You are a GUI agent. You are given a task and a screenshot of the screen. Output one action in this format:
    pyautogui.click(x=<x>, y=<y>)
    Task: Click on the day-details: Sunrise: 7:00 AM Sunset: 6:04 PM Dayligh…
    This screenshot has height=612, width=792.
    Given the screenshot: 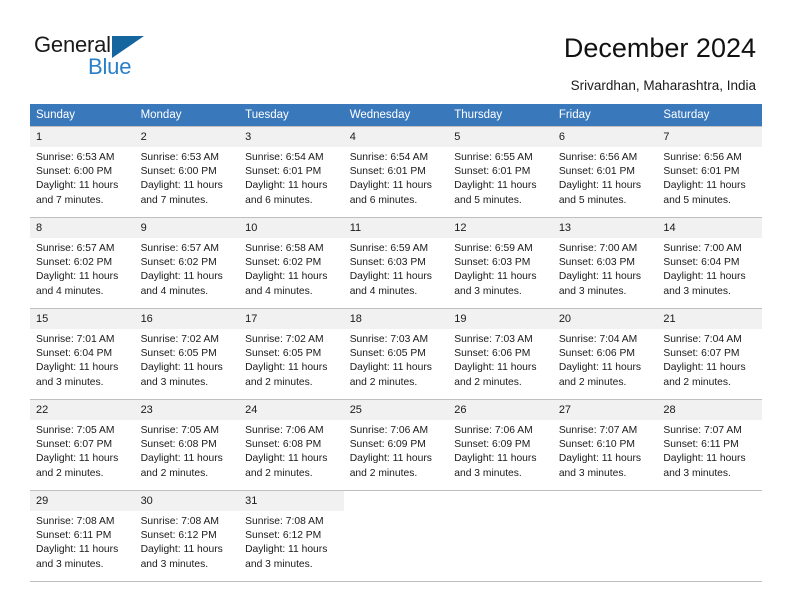 What is the action you would take?
    pyautogui.click(x=709, y=268)
    